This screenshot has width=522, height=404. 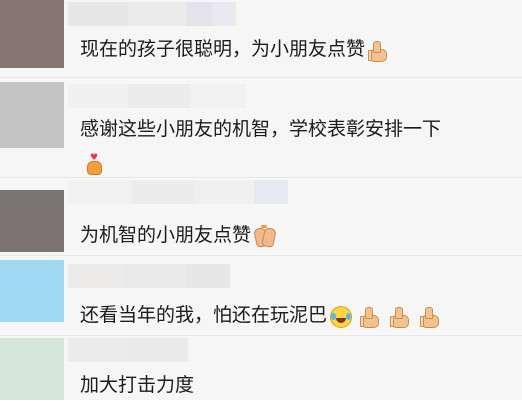 I want to click on comment-text-content: 现在的孩子很聪明，为小朋友点赞, so click(x=223, y=49).